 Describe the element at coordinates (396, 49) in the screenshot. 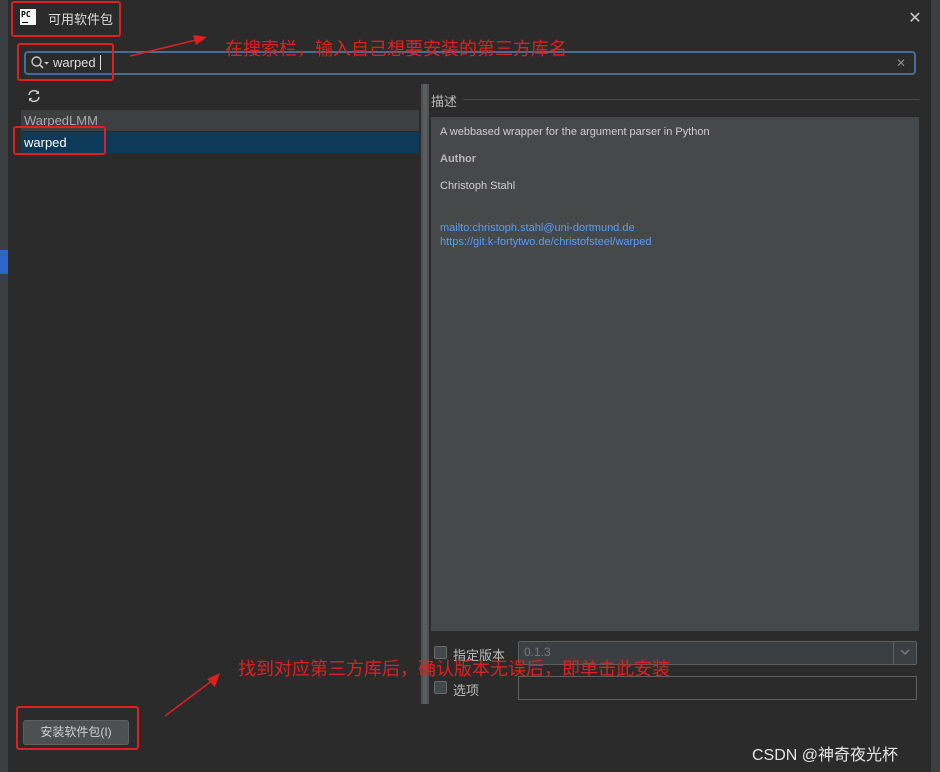

I see `annotation-search-hint: 在搜索栏，输入自己想要安装的第三方库名` at that location.